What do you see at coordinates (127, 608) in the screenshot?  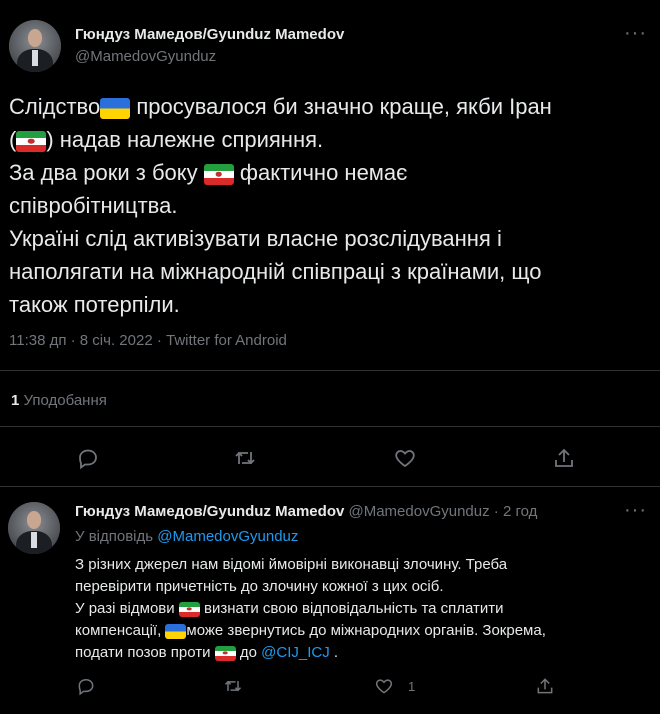 I see `reply-text-segment: У разі відмови` at bounding box center [127, 608].